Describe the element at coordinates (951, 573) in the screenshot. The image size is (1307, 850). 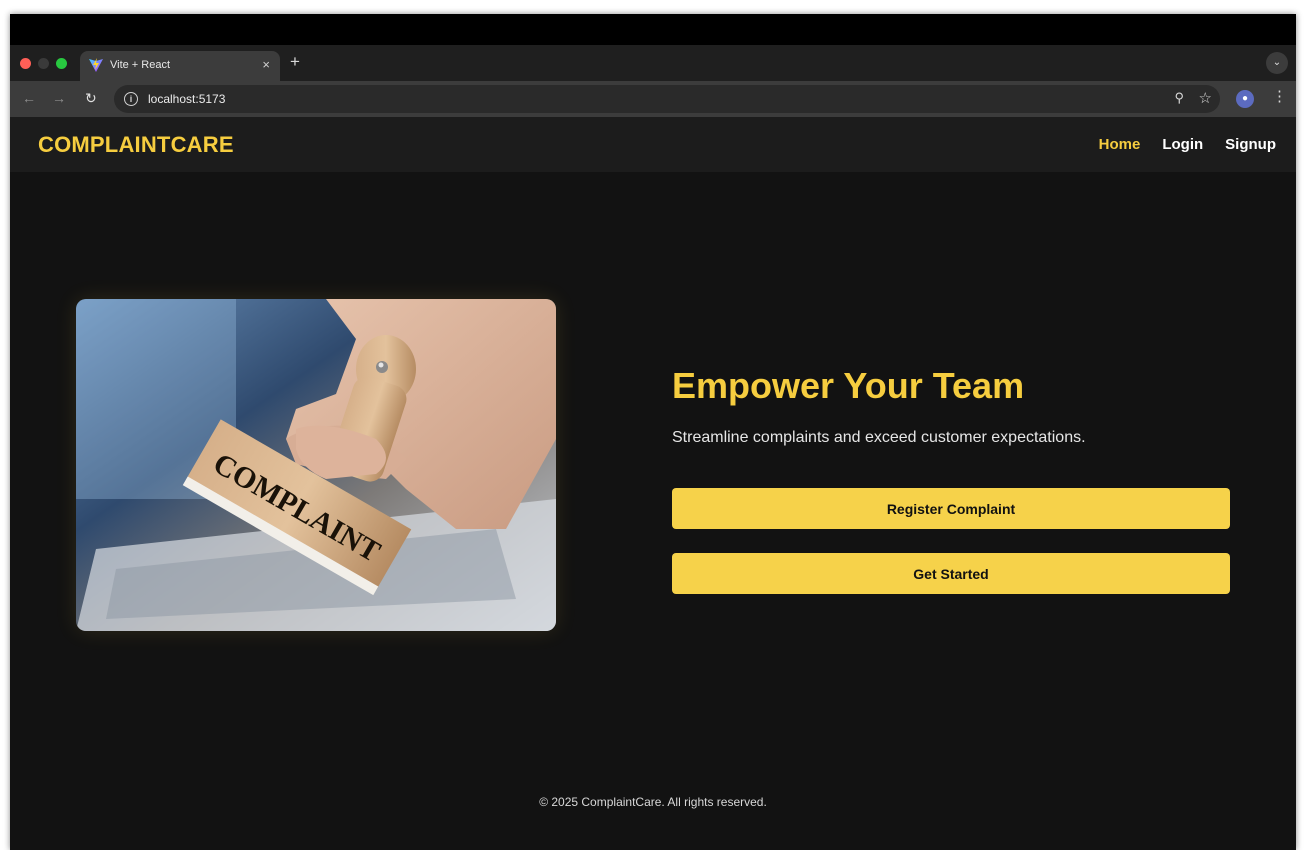
I see `get-started-button: Get Started` at that location.